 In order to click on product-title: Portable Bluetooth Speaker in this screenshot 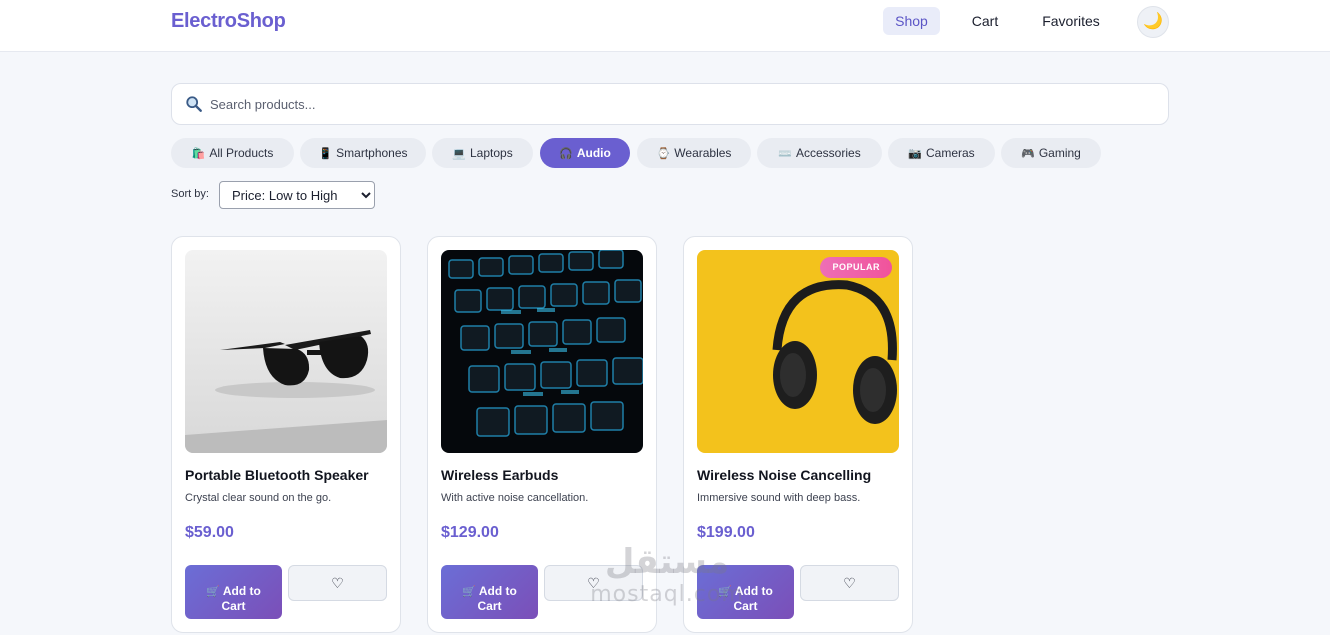, I will do `click(277, 475)`.